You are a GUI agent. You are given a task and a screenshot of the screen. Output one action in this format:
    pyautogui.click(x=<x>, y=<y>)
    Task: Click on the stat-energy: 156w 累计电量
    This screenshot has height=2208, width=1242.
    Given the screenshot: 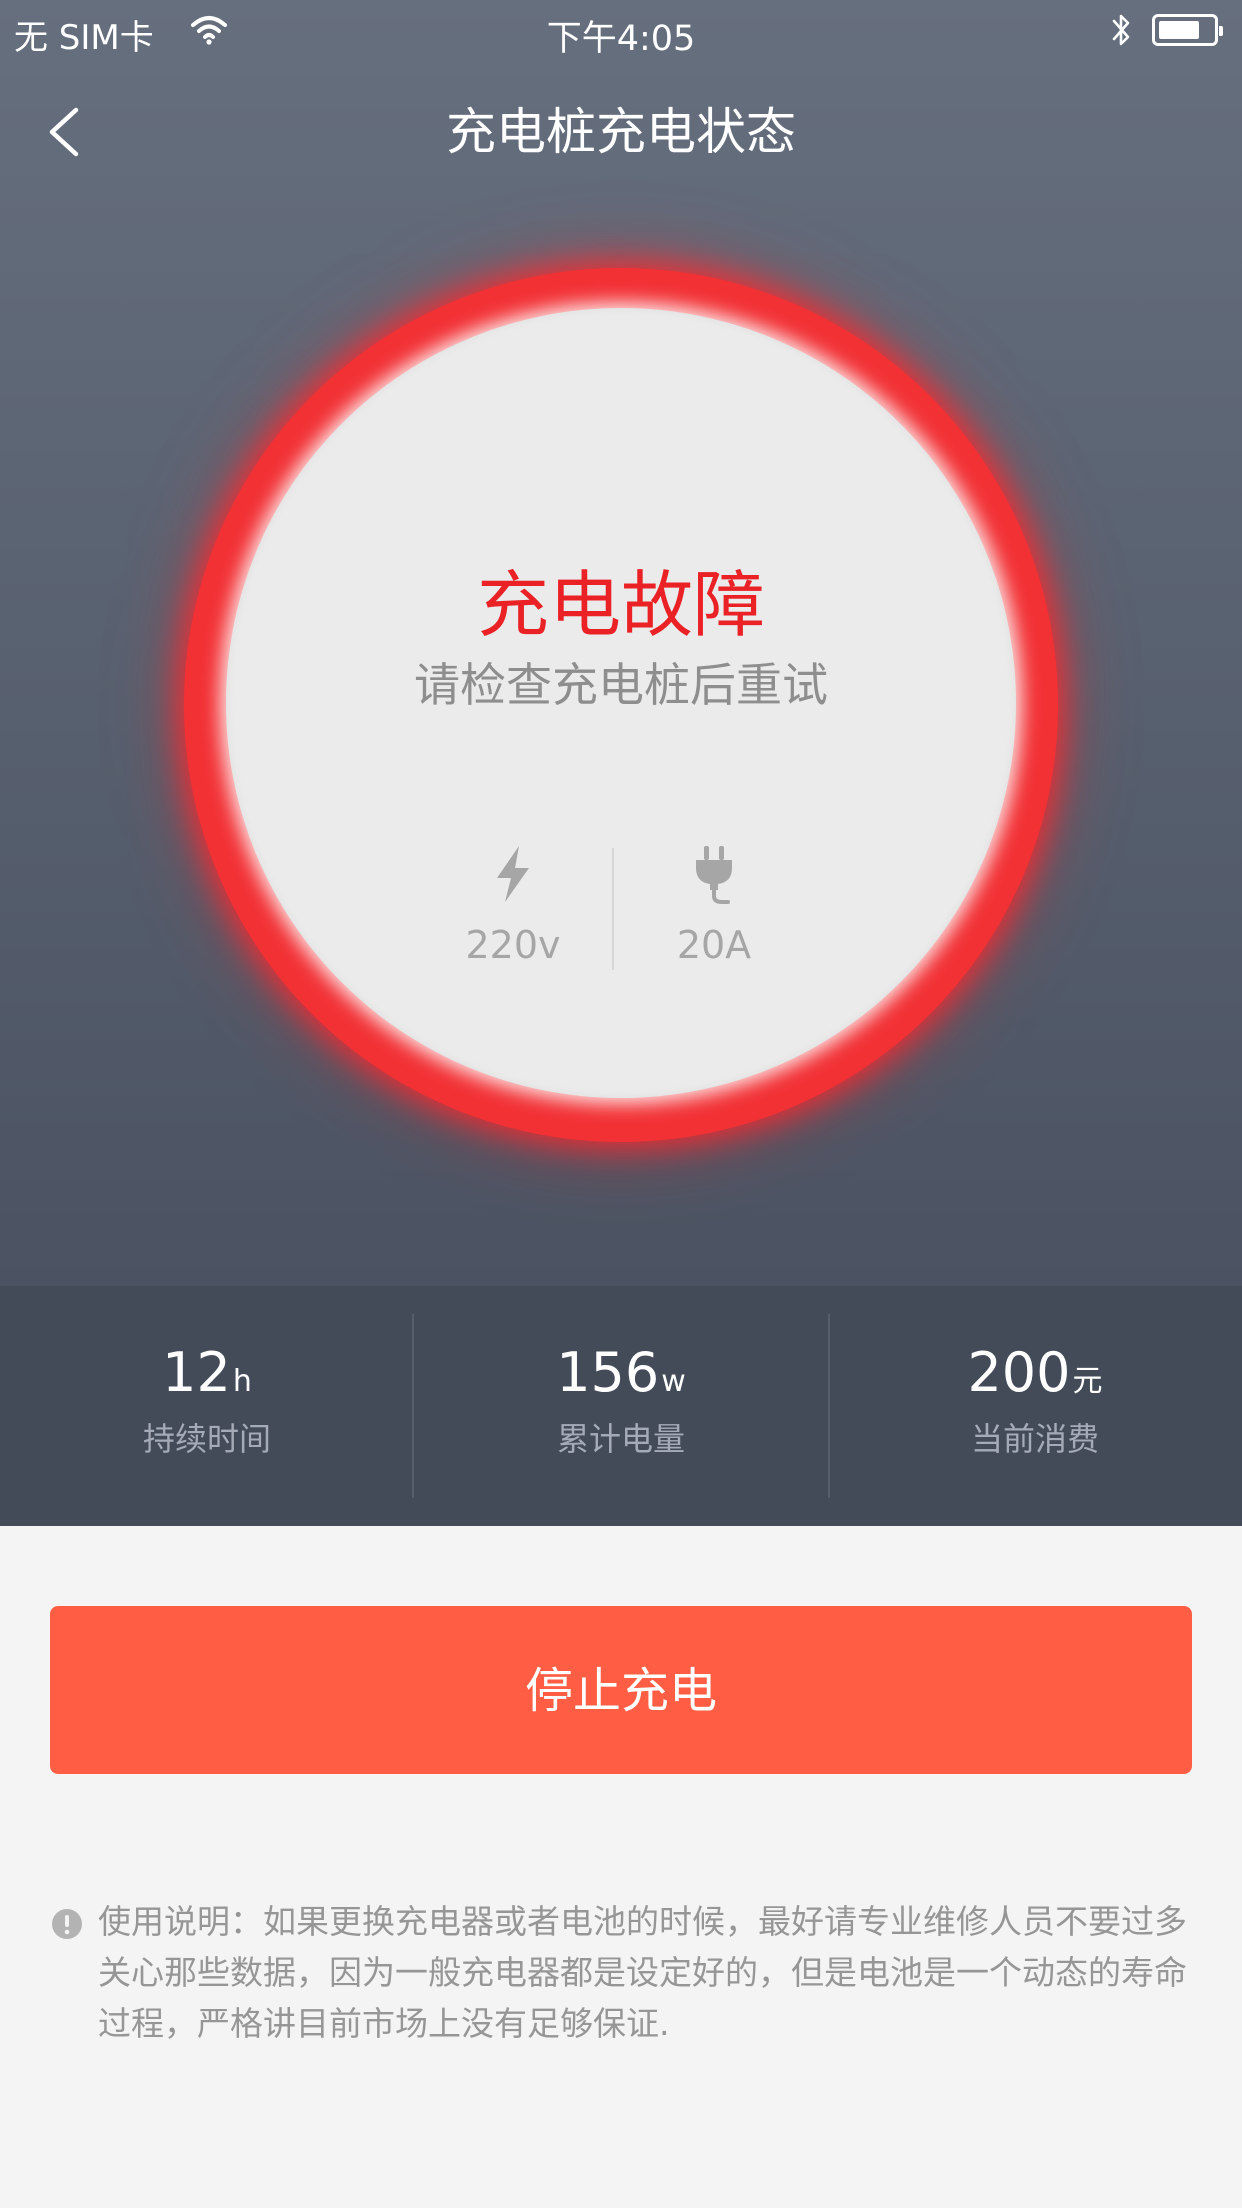 What is the action you would take?
    pyautogui.click(x=621, y=1406)
    